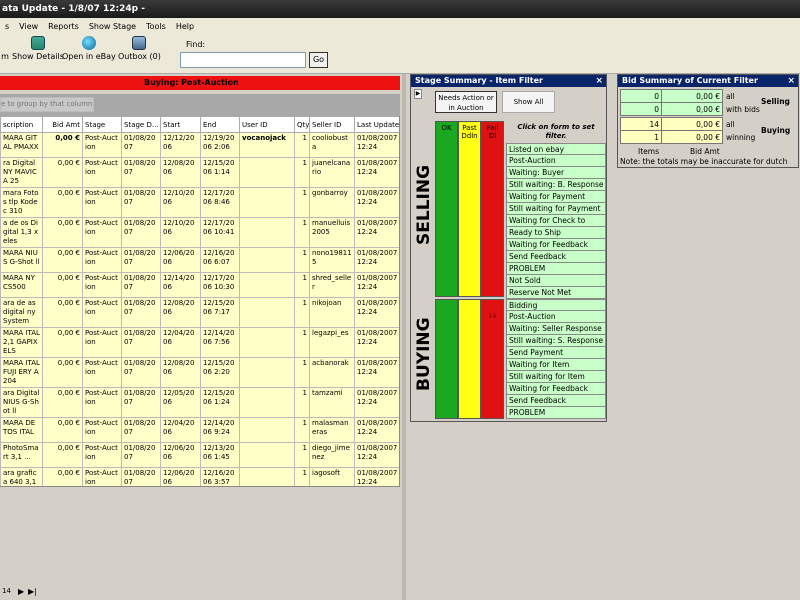  Describe the element at coordinates (220, 124) in the screenshot. I see `col-end: End` at that location.